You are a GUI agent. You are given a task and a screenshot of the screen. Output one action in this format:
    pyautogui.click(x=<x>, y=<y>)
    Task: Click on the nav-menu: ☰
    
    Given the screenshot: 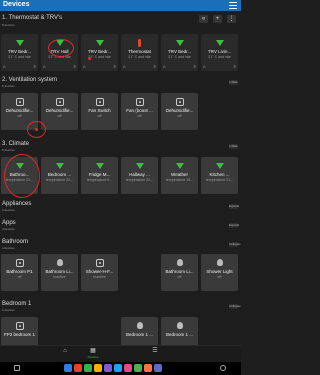 What is the action you would take?
    pyautogui.click(x=155, y=354)
    